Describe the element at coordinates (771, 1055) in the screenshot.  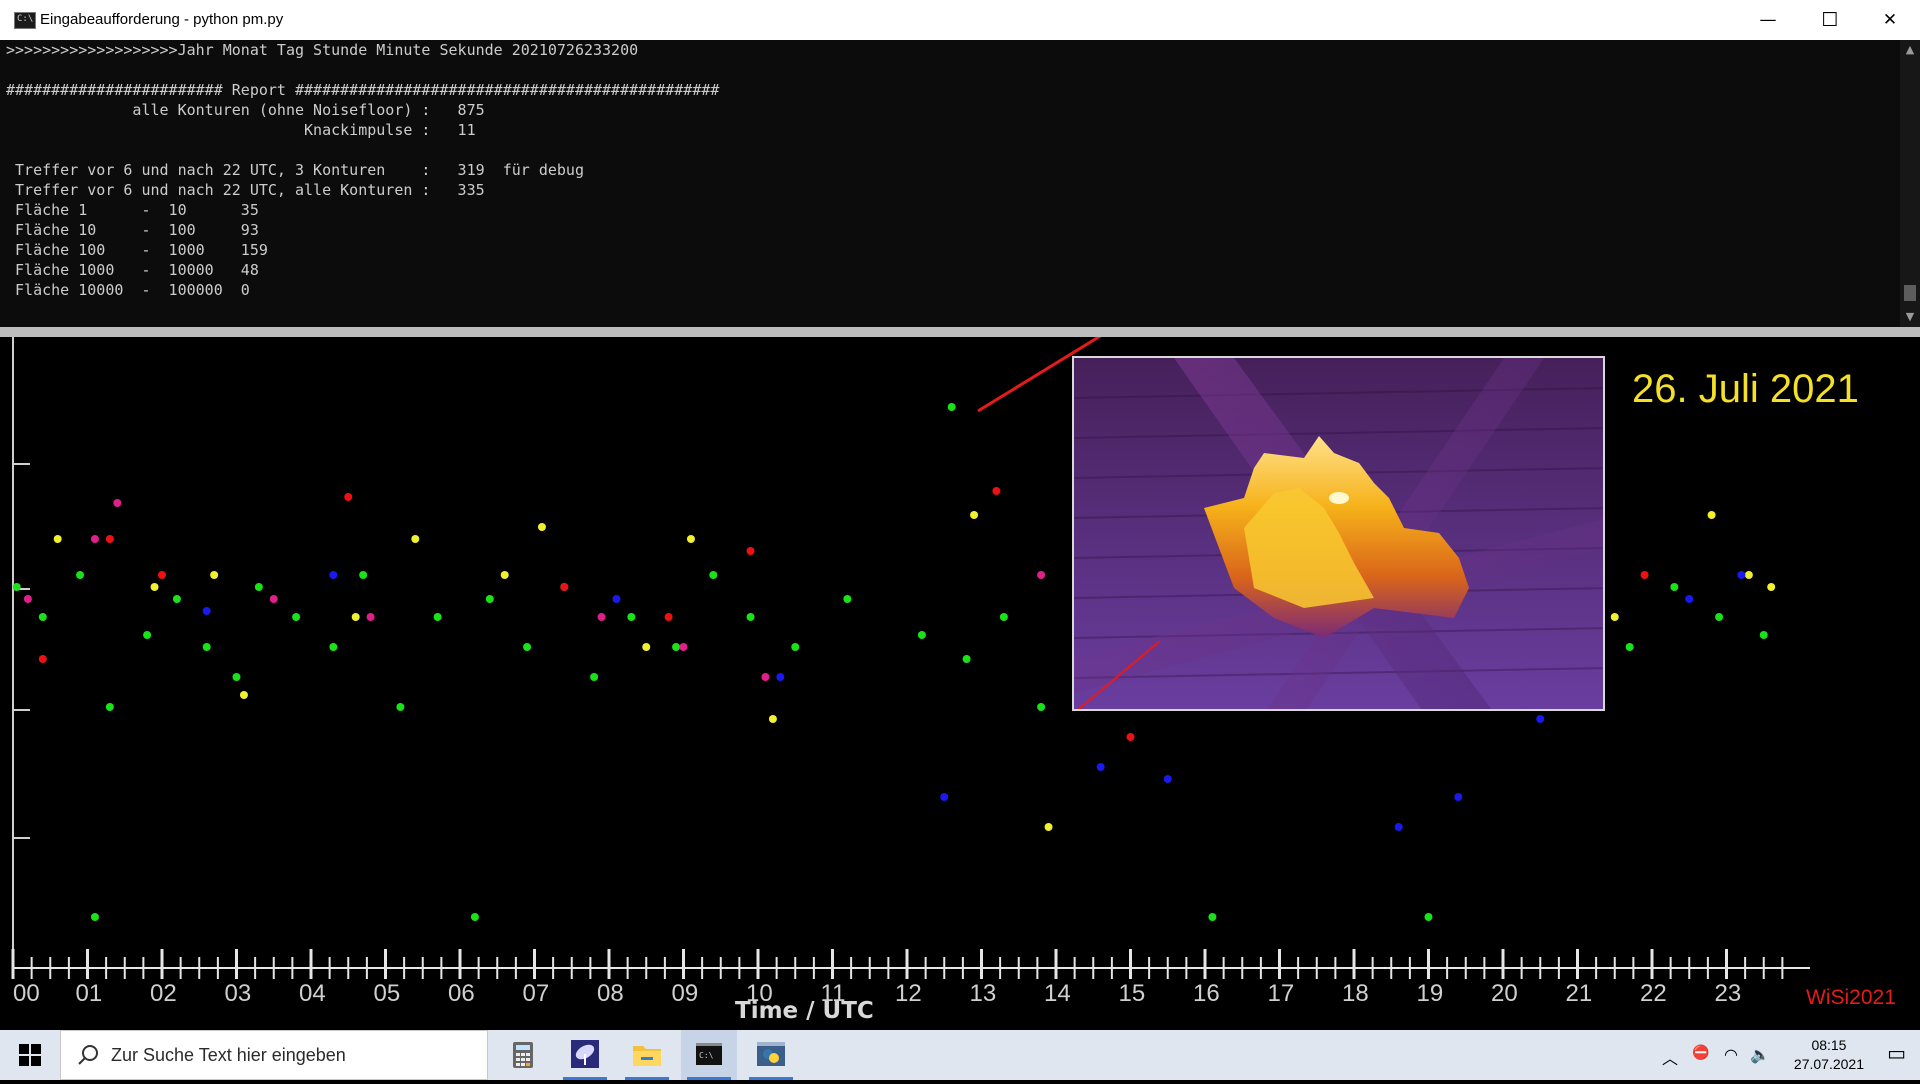
I see `taskbar-app-python` at that location.